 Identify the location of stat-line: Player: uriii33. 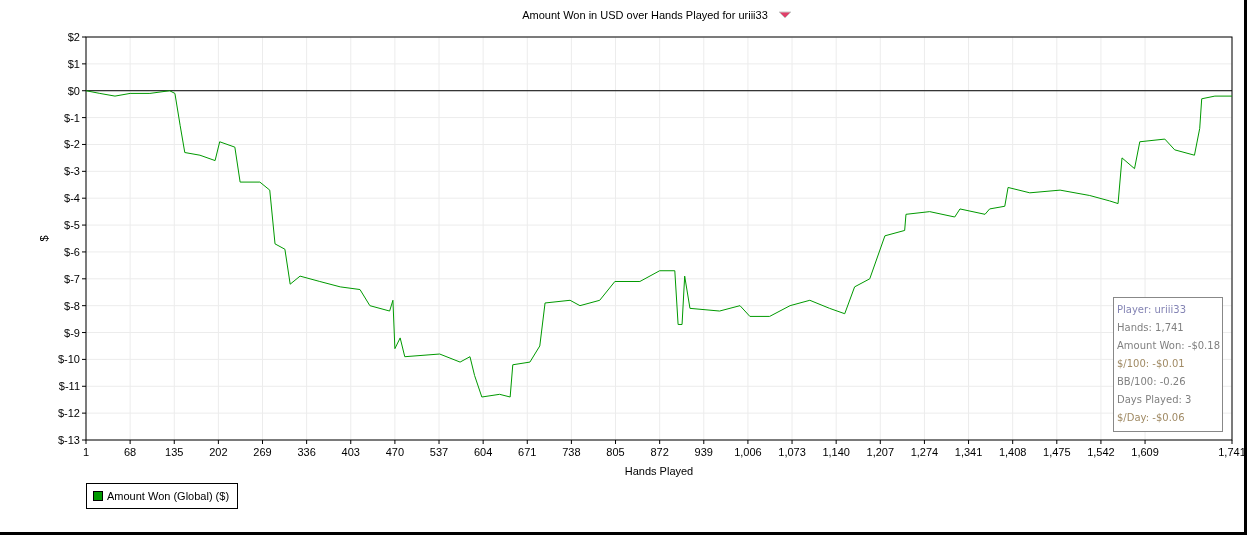
(1152, 310).